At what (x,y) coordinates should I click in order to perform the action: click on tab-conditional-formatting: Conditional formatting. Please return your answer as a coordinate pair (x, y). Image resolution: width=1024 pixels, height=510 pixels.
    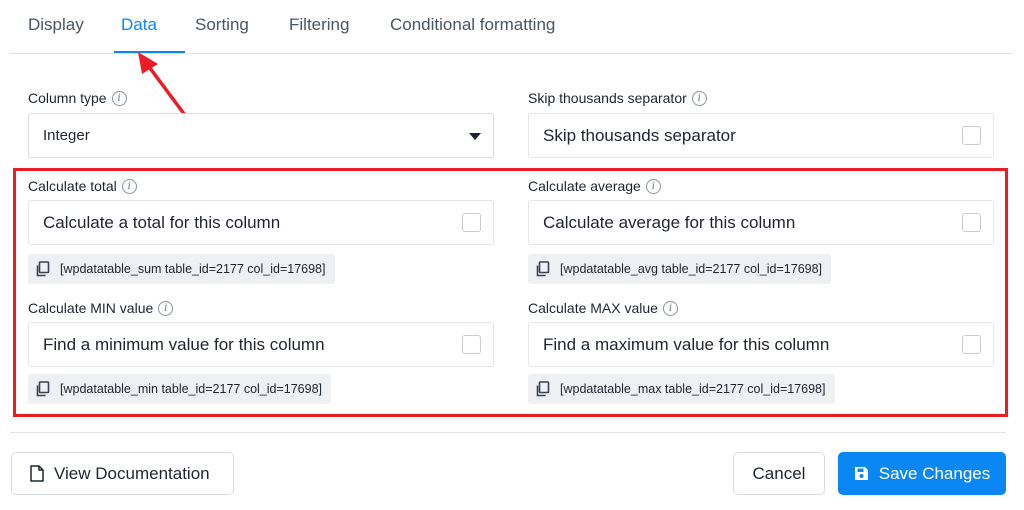
    Looking at the image, I should click on (472, 25).